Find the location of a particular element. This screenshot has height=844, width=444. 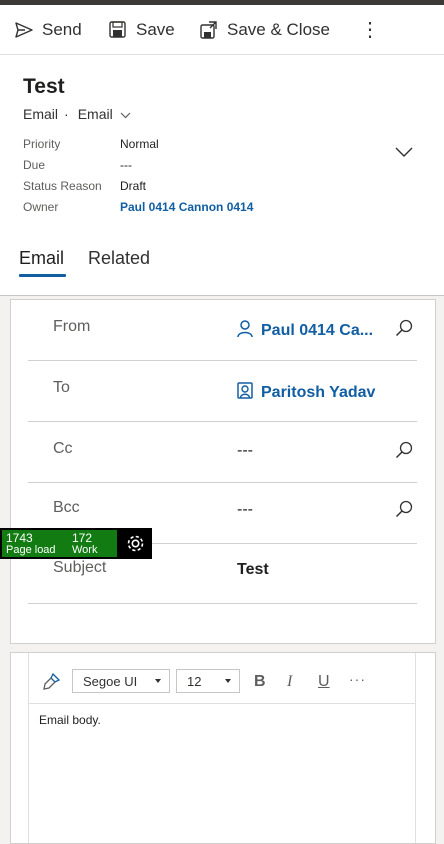

command-bar: Send Save Save & Close ⋮ is located at coordinates (222, 30).